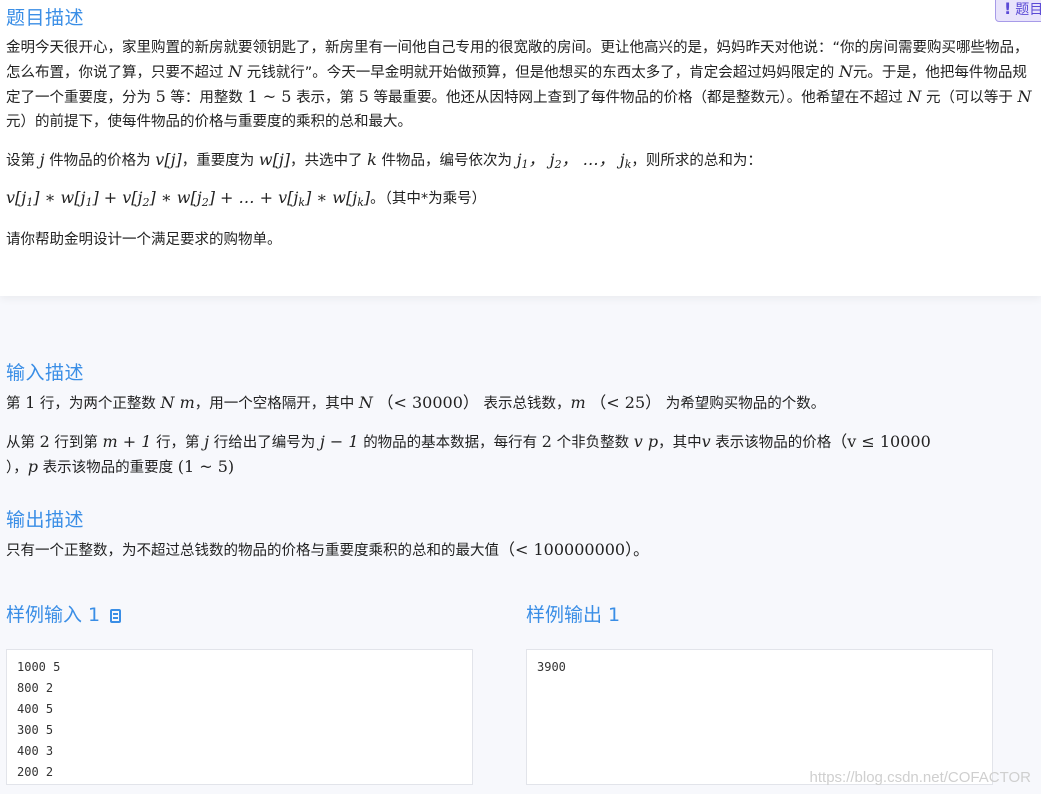  Describe the element at coordinates (573, 615) in the screenshot. I see `sample-output-title: 样例输出 1` at that location.